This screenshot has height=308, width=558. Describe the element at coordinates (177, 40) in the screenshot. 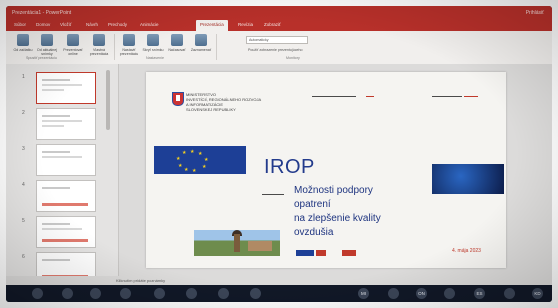

I see `timing-icon` at that location.